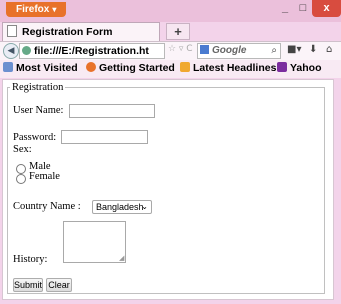  What do you see at coordinates (285, 8) in the screenshot?
I see `minimize-button: _` at bounding box center [285, 8].